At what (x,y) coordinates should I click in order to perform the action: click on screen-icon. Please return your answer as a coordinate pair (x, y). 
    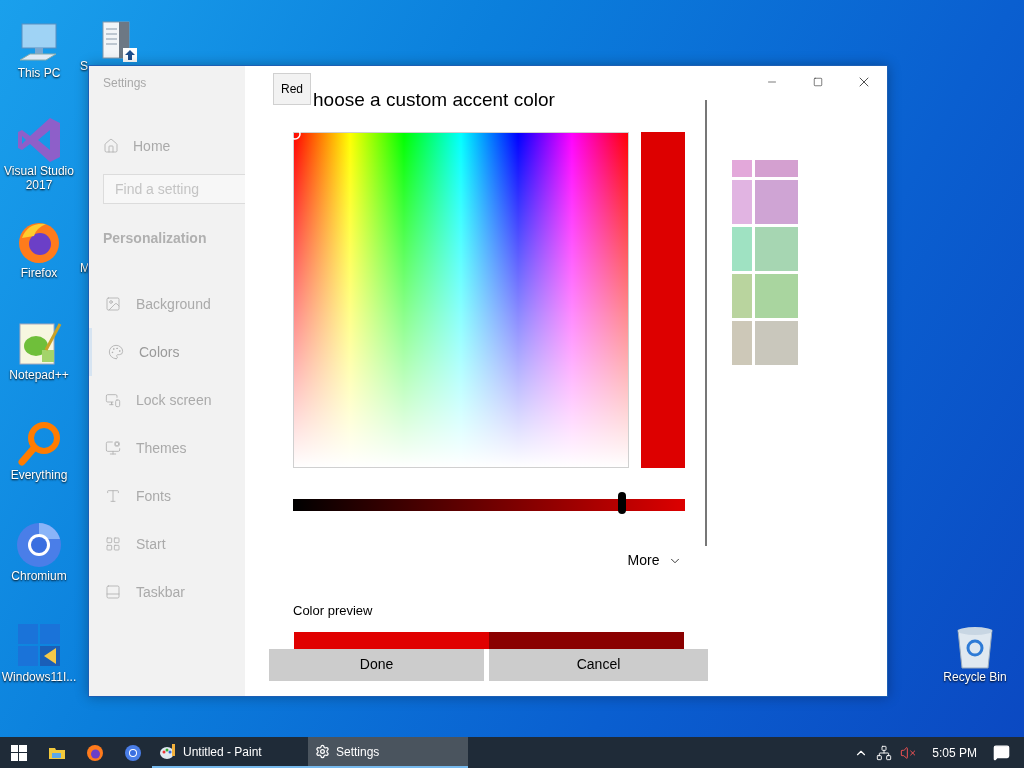
    Looking at the image, I should click on (113, 400).